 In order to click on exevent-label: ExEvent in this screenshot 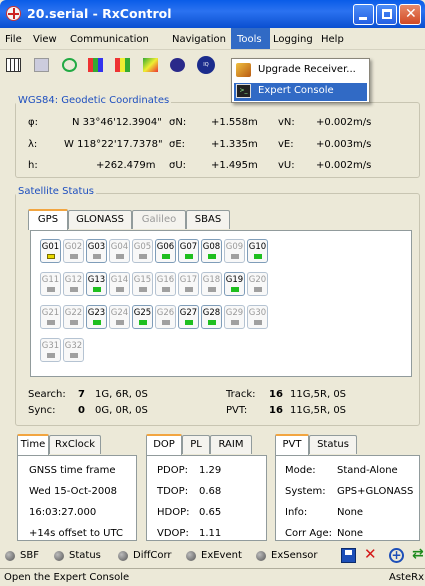, I will do `click(221, 555)`.